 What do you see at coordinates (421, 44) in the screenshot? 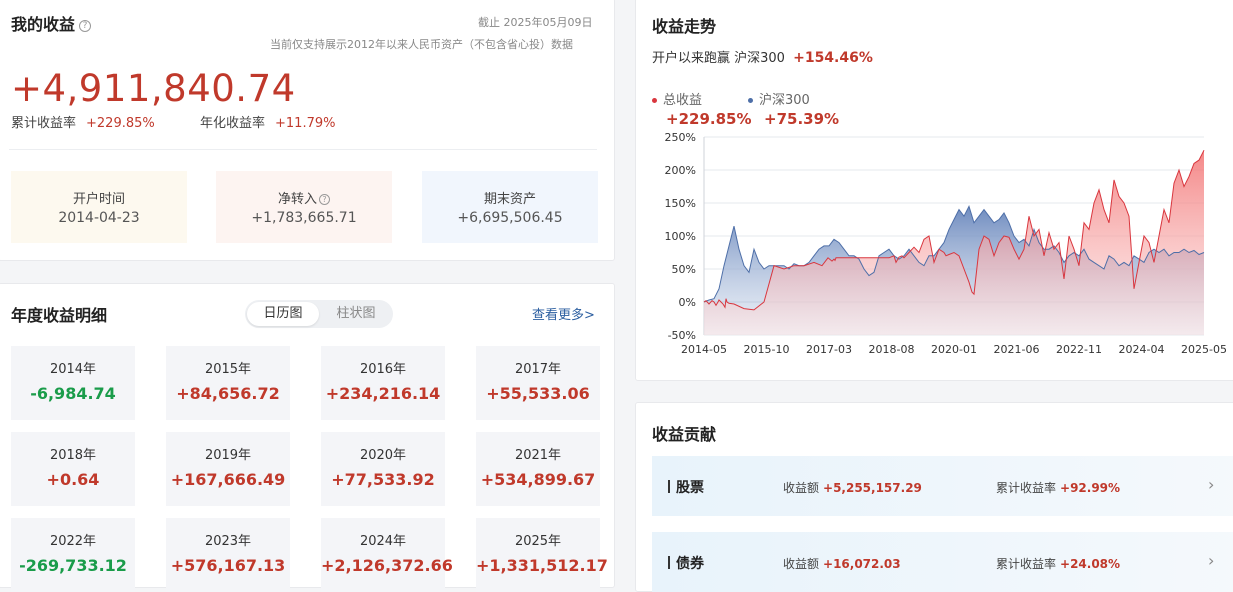
I see `data-scope-note: 当前仅支持展示2012年以来人民币资产（不包含省心投）数据` at bounding box center [421, 44].